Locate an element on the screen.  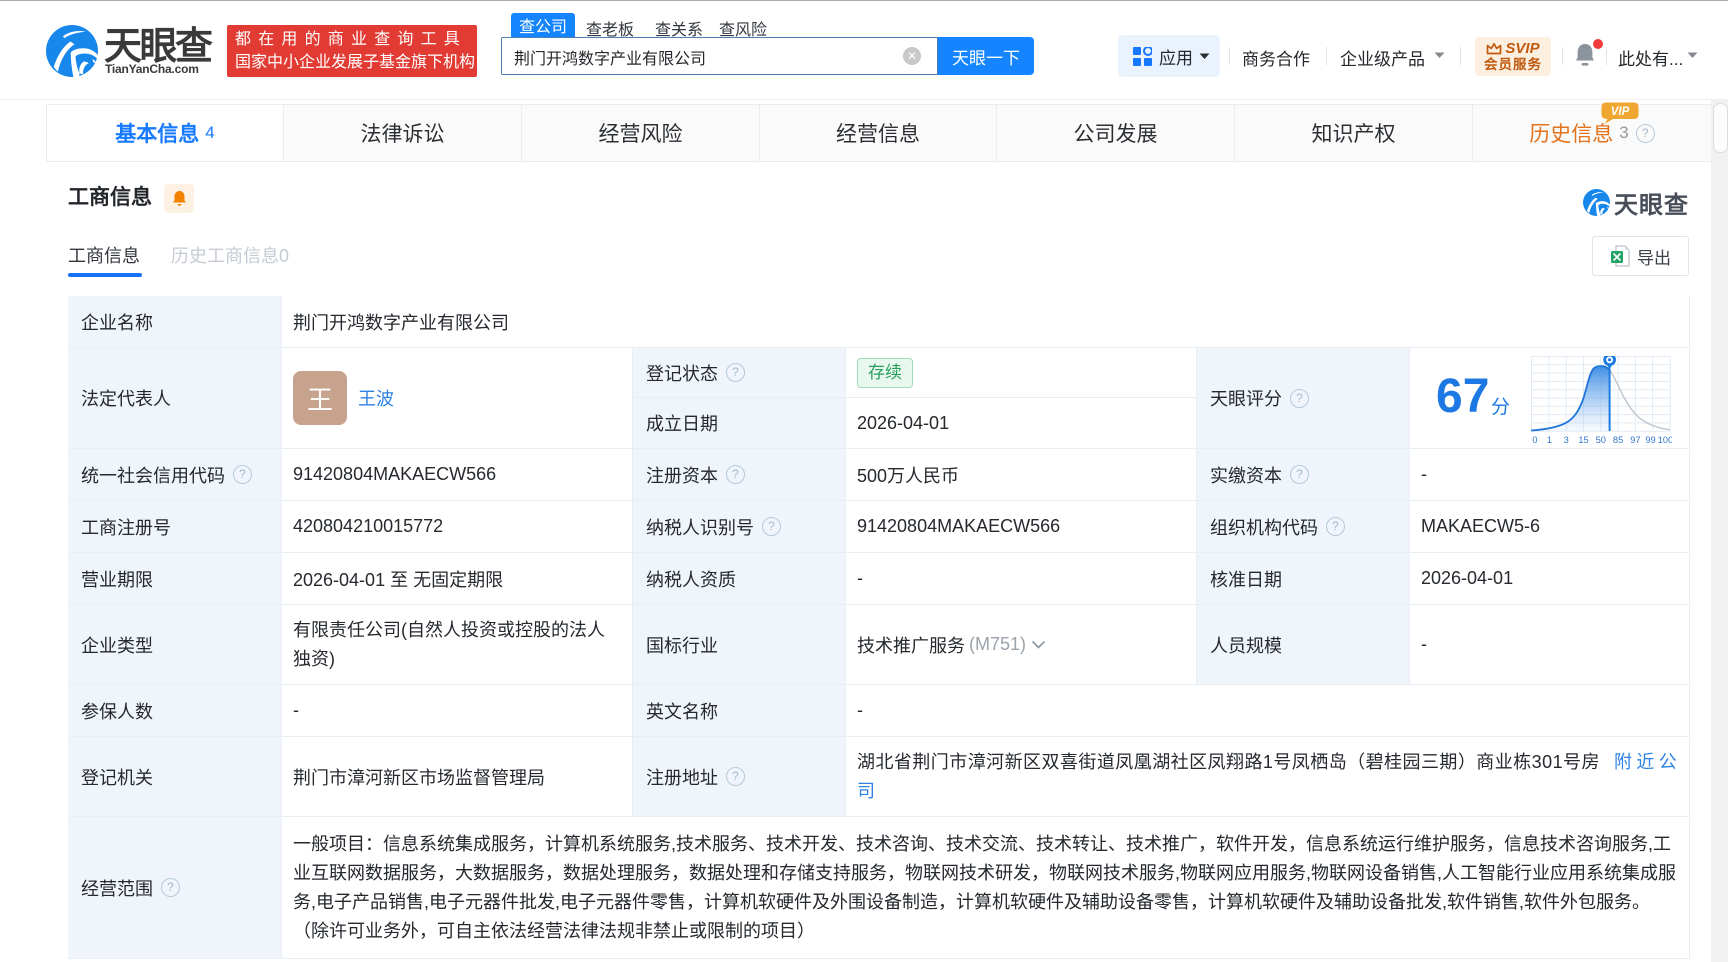
svg-text: 50 is located at coordinates (1601, 440).